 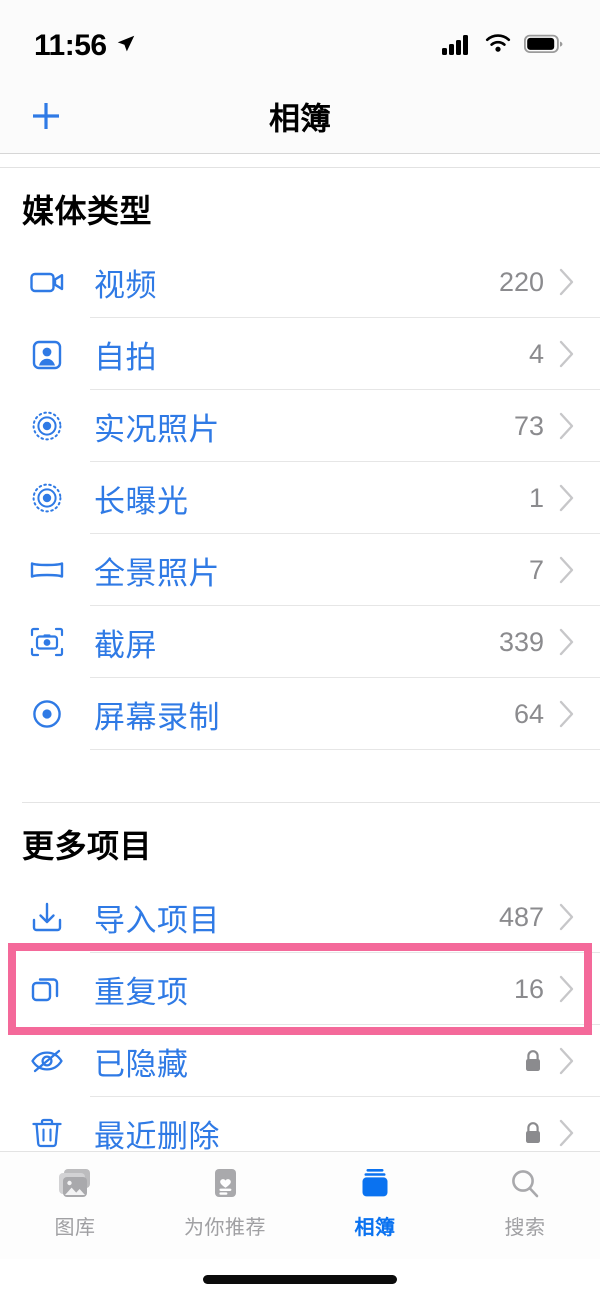 What do you see at coordinates (543, 46) in the screenshot?
I see `battery-icon` at bounding box center [543, 46].